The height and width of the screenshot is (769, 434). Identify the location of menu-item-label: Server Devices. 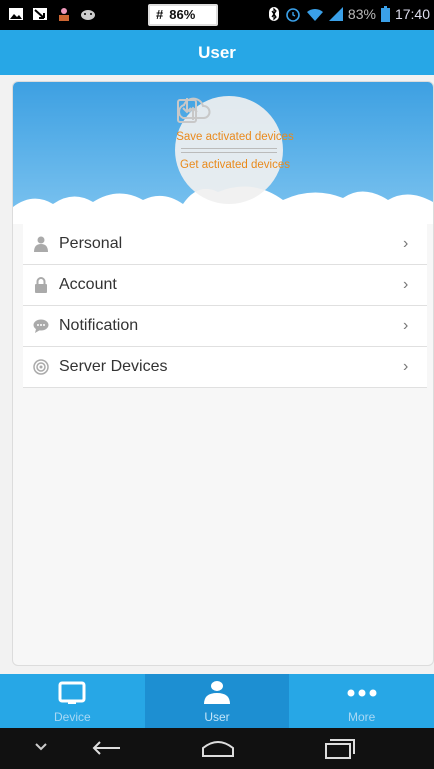
(113, 366).